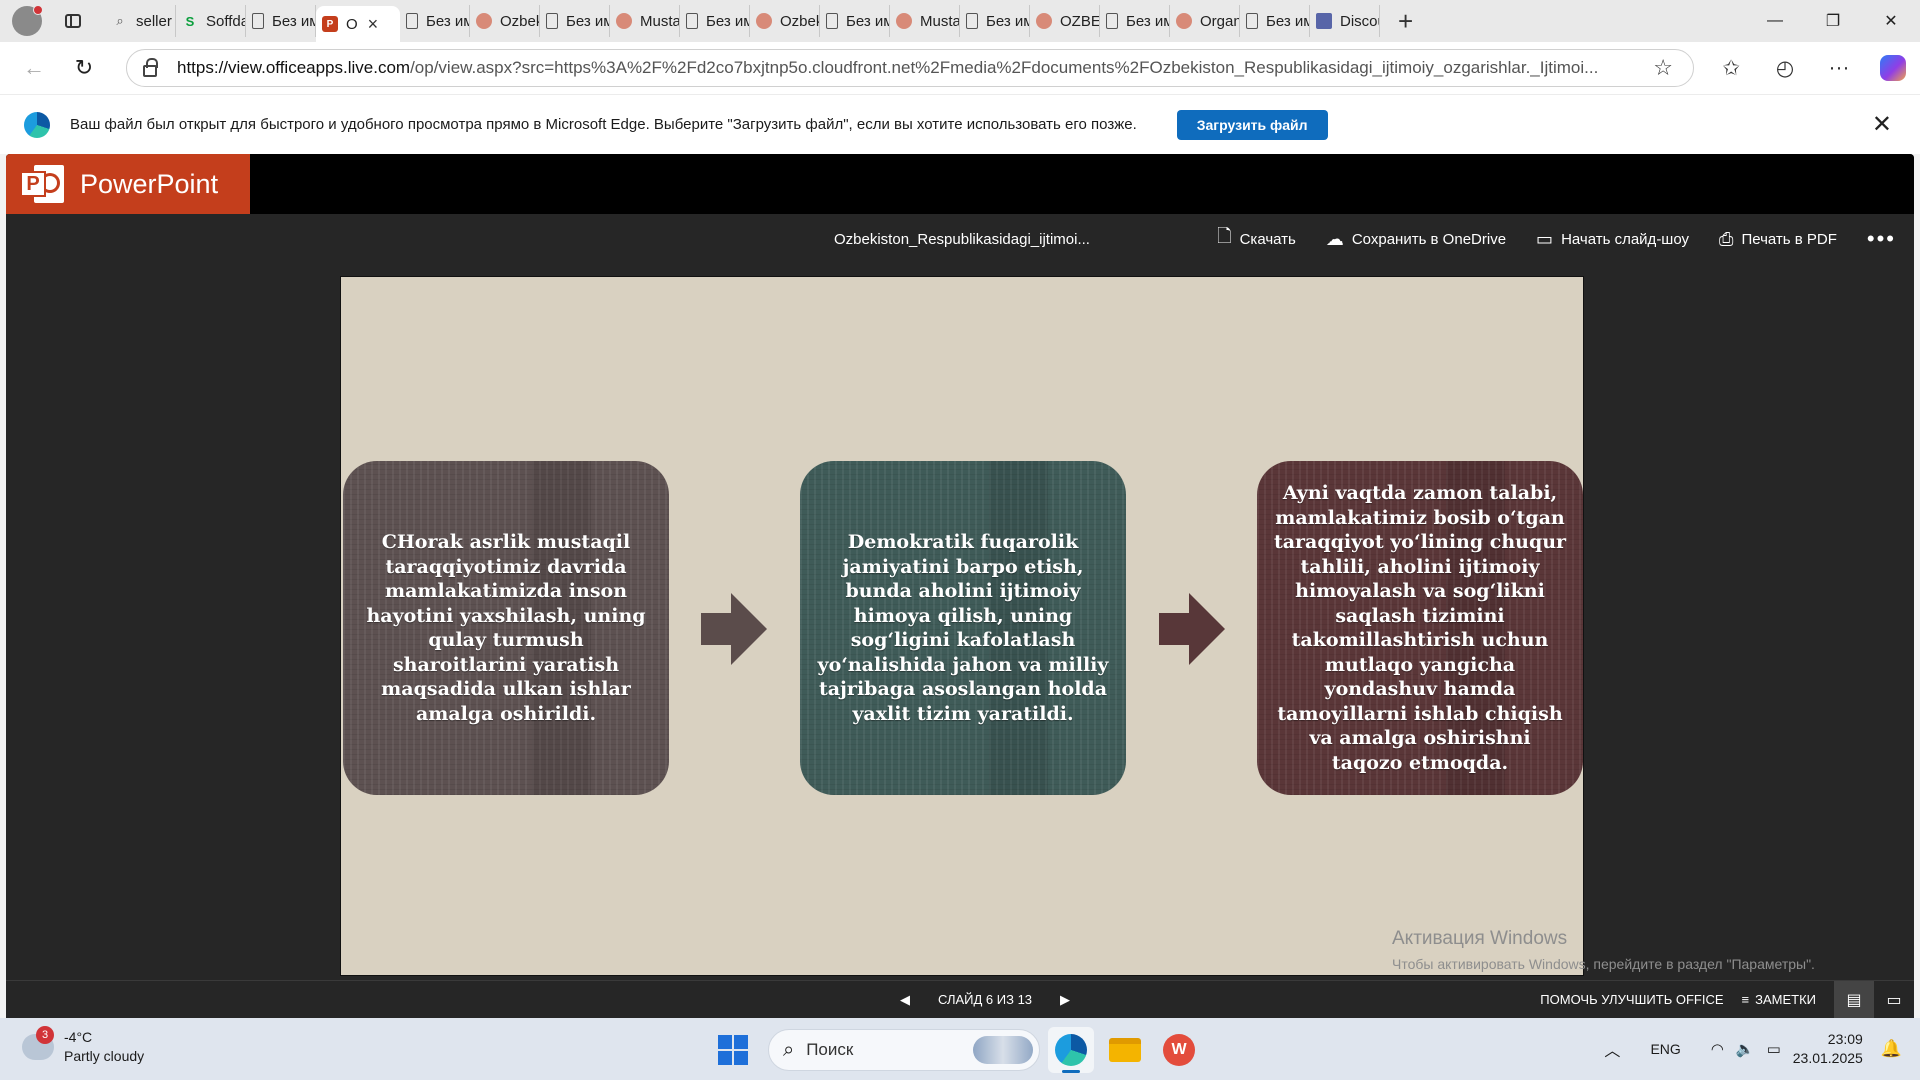 The height and width of the screenshot is (1080, 1920). What do you see at coordinates (1775, 21) in the screenshot?
I see `minimize-button: —` at bounding box center [1775, 21].